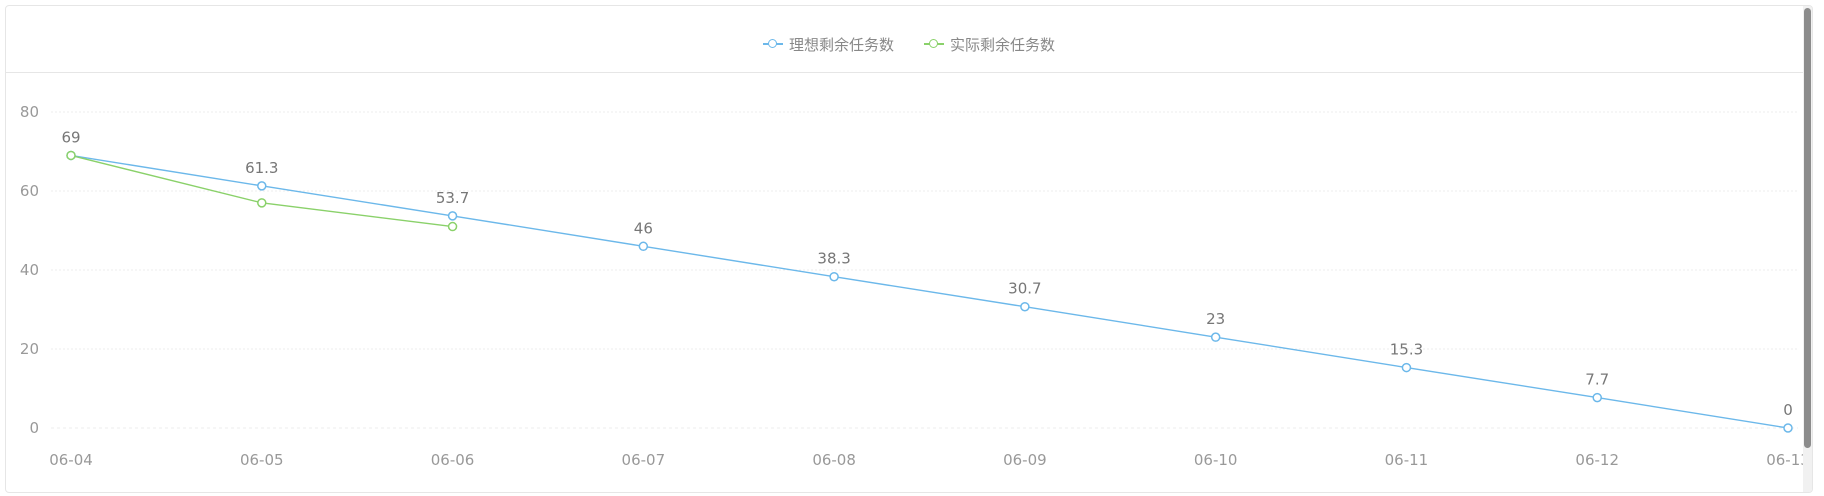 This screenshot has width=1824, height=496. I want to click on y-tick-label: 80, so click(29, 112).